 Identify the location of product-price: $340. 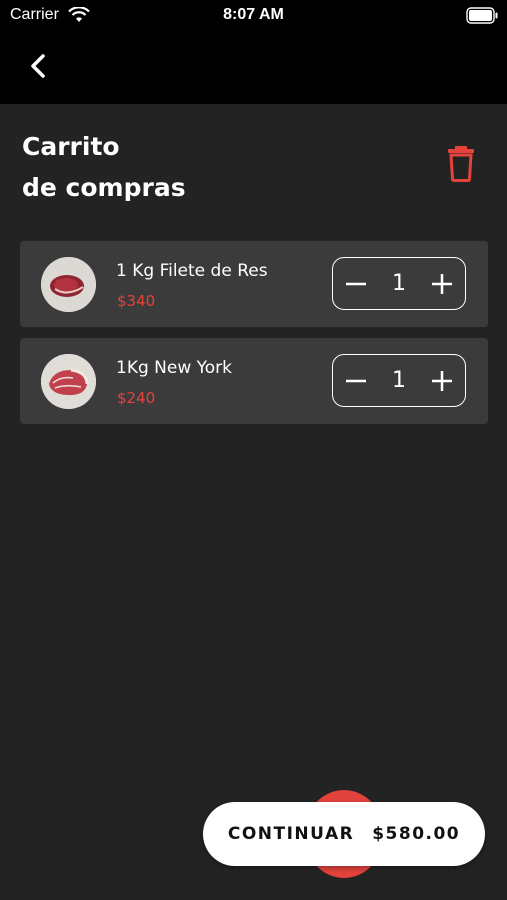
(136, 301).